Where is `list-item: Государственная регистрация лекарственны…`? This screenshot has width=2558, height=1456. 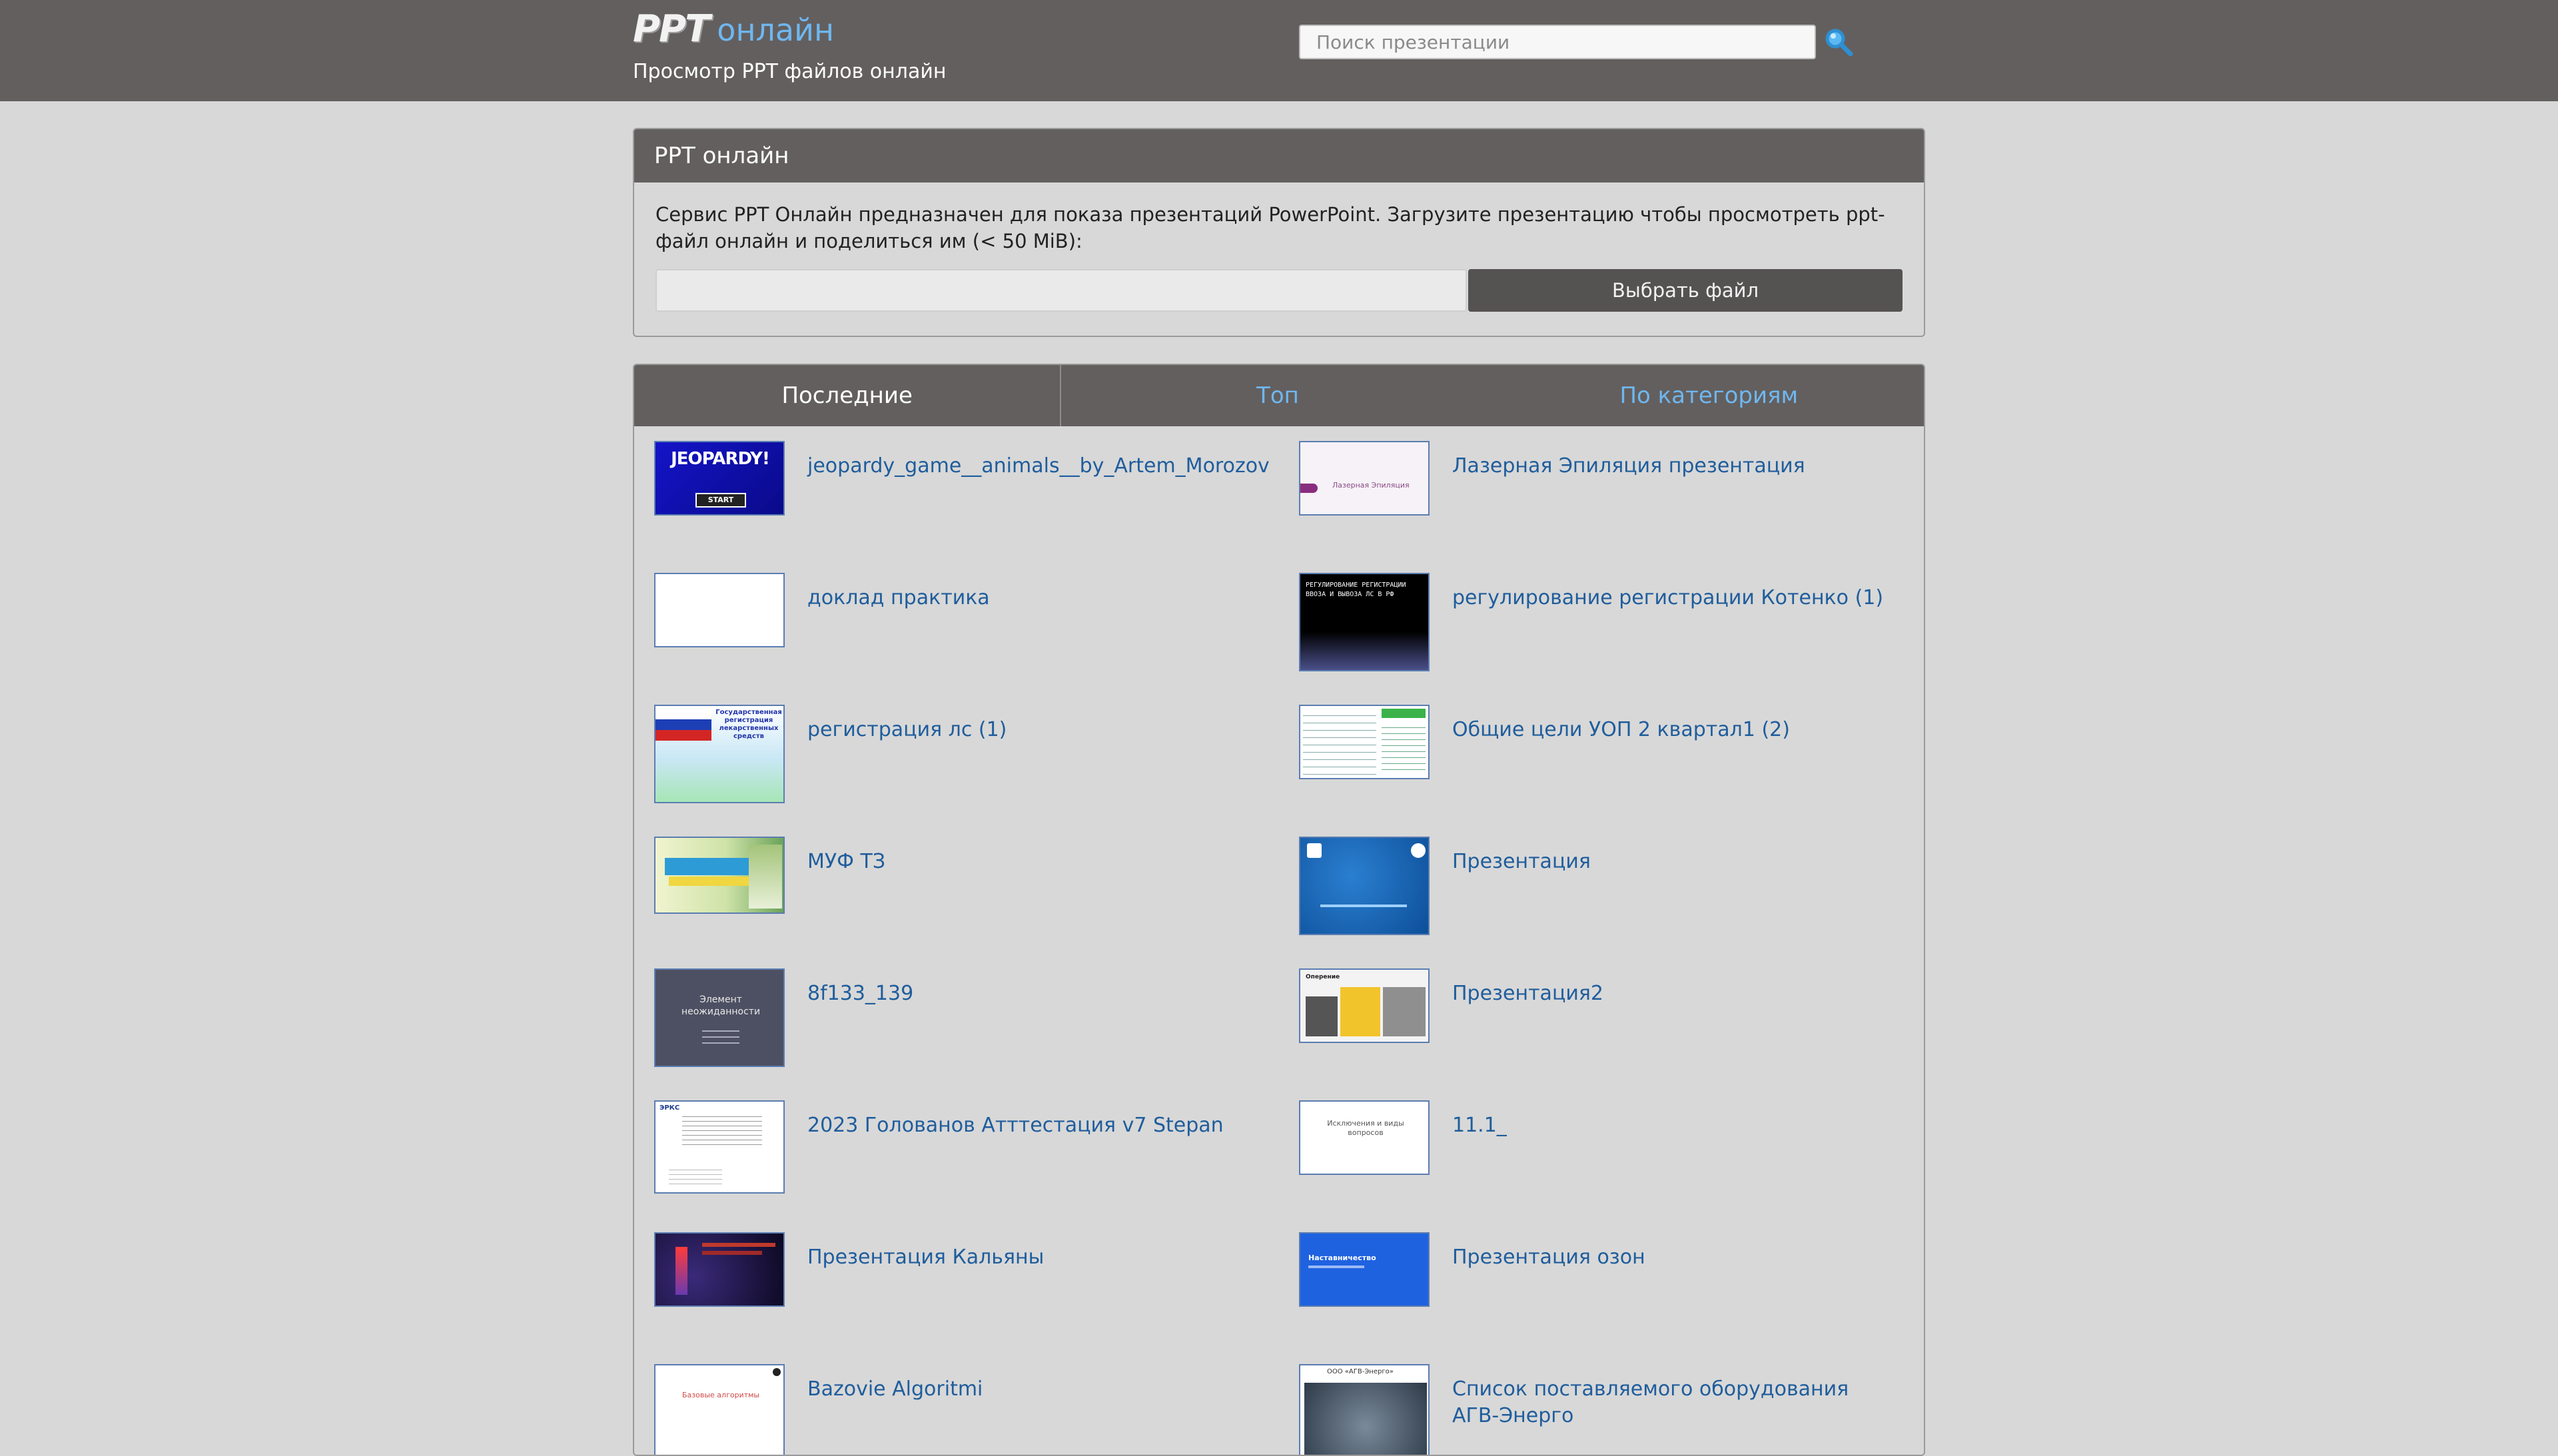
list-item: Государственная регистрация лекарственны… is located at coordinates (954, 765).